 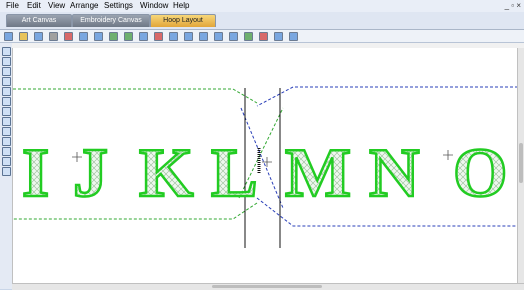 What do you see at coordinates (34, 6) in the screenshot?
I see `menu-edit: Edit` at bounding box center [34, 6].